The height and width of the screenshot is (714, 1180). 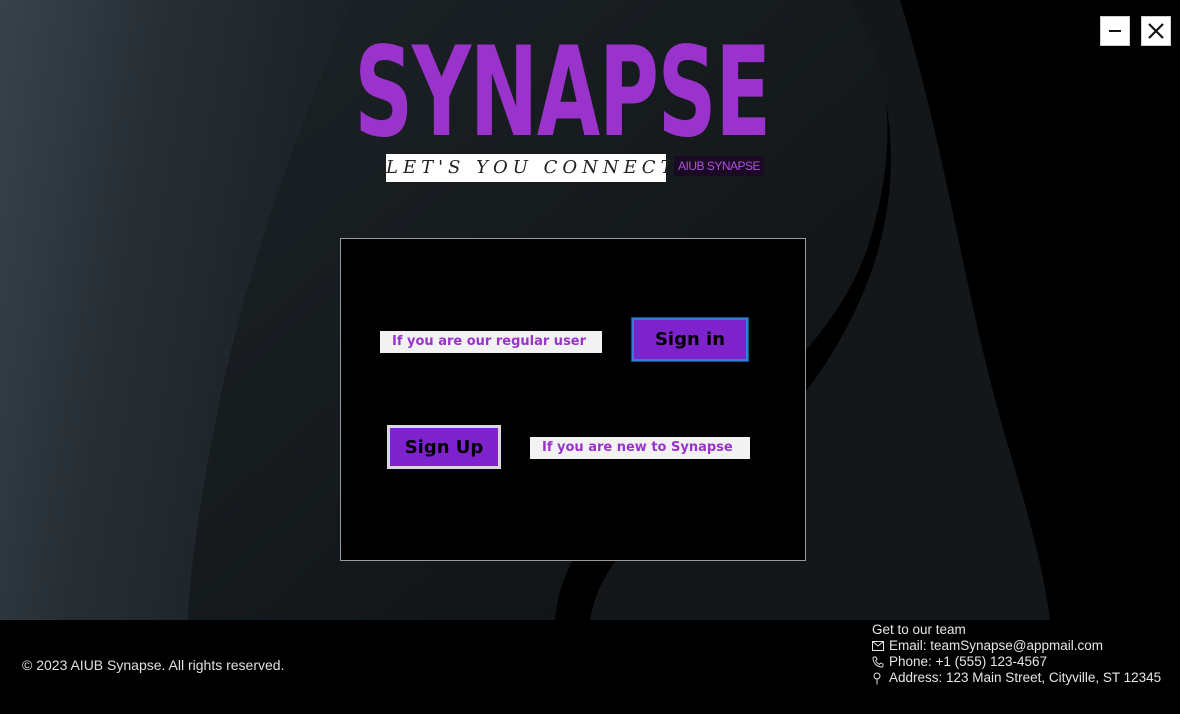 I want to click on close-button, so click(x=1156, y=31).